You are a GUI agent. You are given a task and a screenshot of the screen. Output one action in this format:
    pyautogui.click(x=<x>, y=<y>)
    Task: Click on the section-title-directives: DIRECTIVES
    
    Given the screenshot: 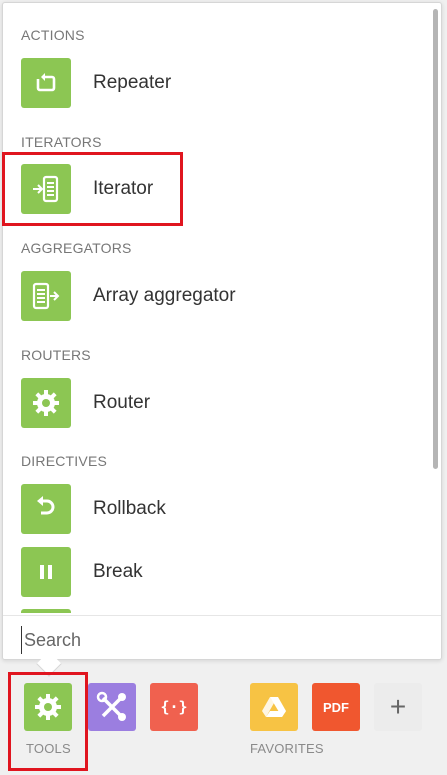 What is the action you would take?
    pyautogui.click(x=64, y=461)
    